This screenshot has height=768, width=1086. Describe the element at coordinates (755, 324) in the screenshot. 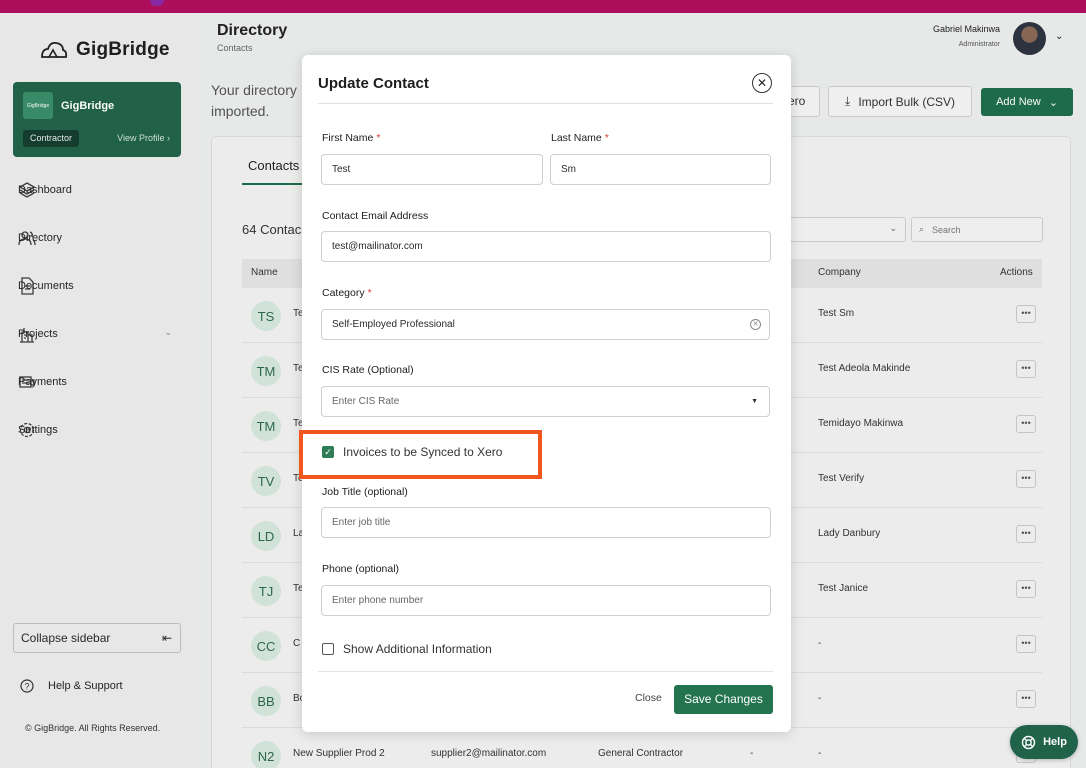

I see `clear-icon: ✕` at that location.